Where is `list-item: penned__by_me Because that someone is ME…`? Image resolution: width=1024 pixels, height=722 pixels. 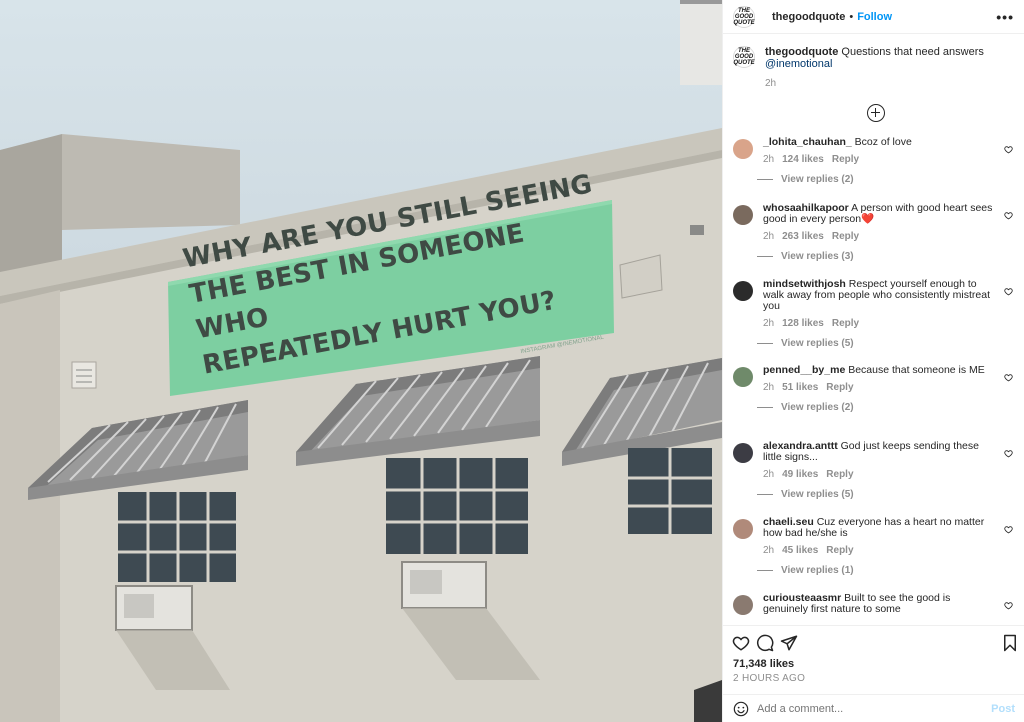
list-item: penned__by_me Because that someone is ME… is located at coordinates (877, 389).